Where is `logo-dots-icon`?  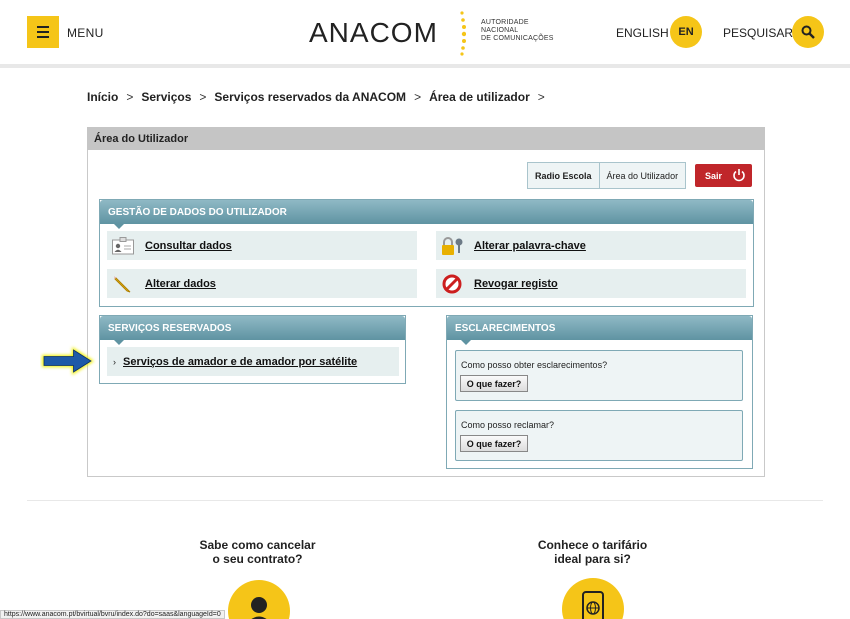
logo-dots-icon is located at coordinates (463, 33).